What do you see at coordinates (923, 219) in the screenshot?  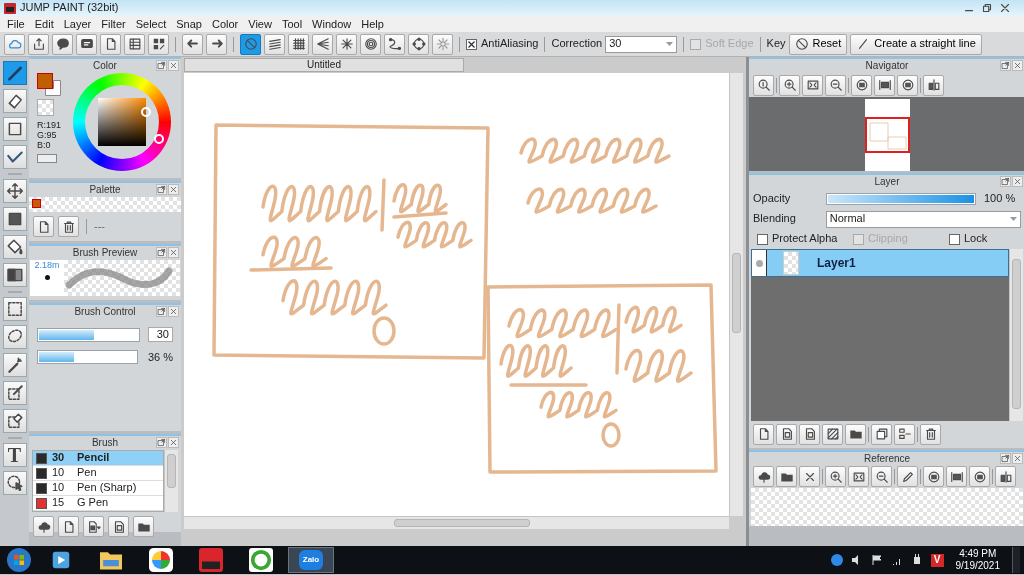 I see `blending-dropdown: Normal` at bounding box center [923, 219].